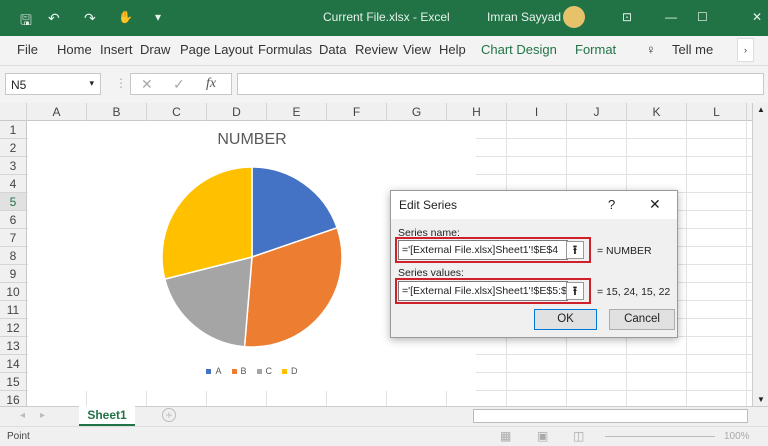  I want to click on row-header-1: 1, so click(13, 130).